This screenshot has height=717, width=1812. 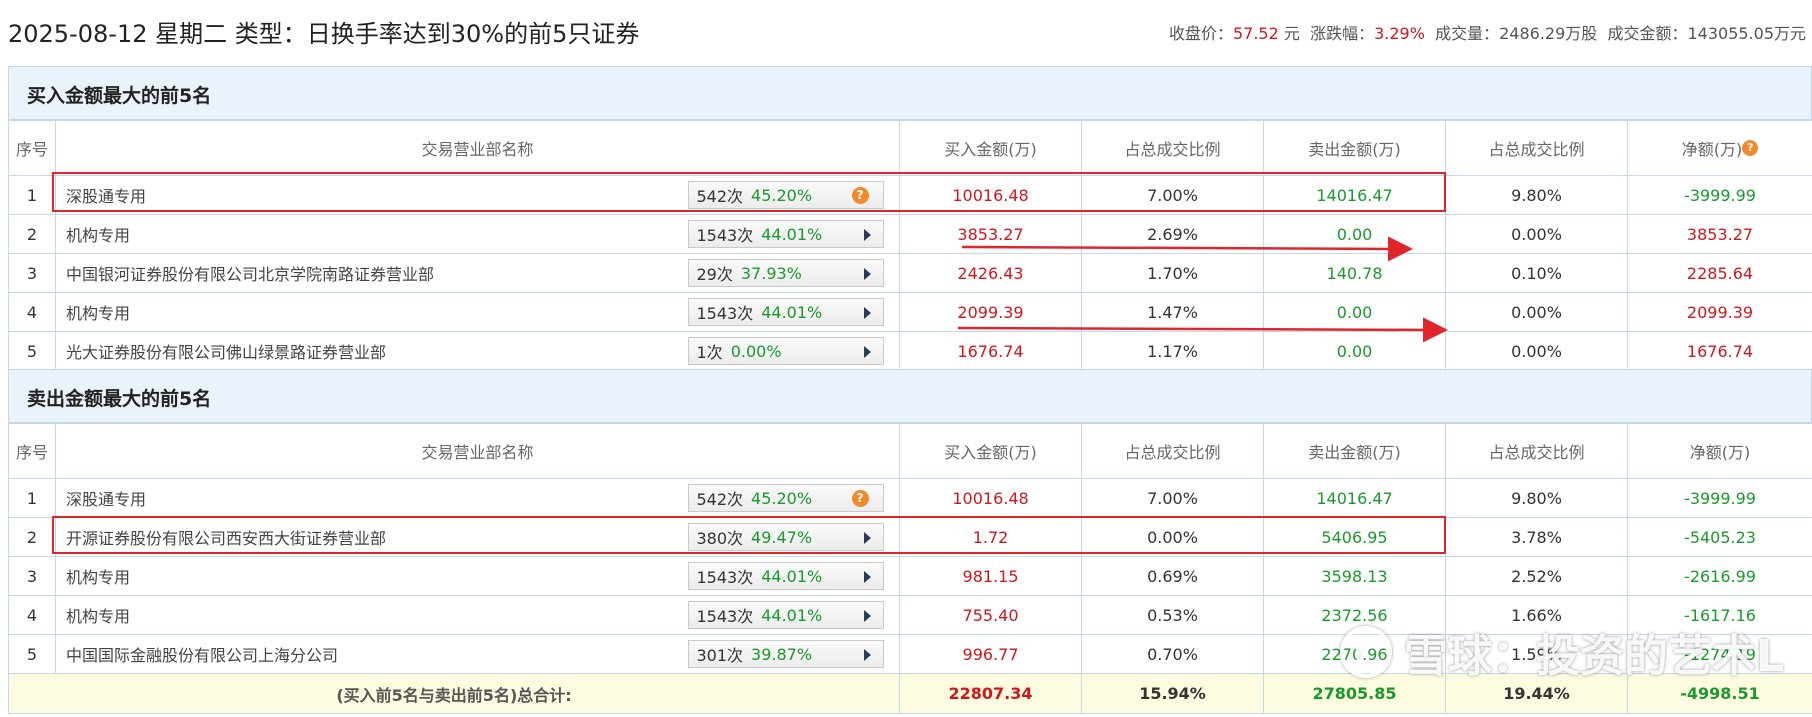 I want to click on net-amount: 3853.27, so click(x=1719, y=234).